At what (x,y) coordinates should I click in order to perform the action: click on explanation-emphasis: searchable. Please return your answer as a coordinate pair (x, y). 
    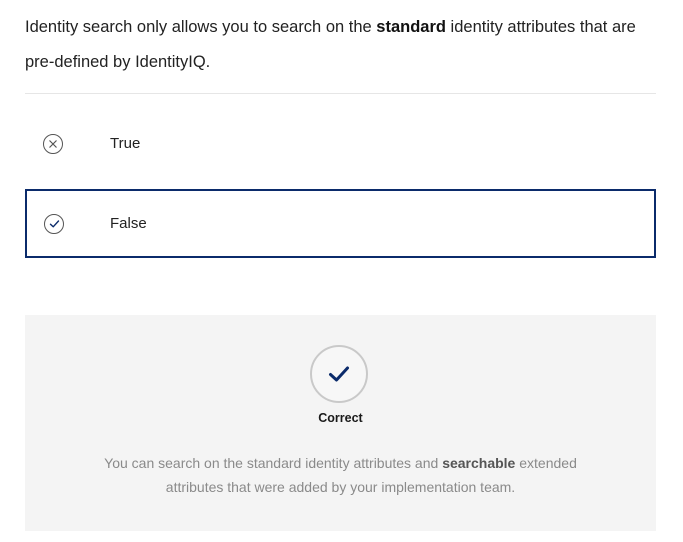
    Looking at the image, I should click on (479, 463).